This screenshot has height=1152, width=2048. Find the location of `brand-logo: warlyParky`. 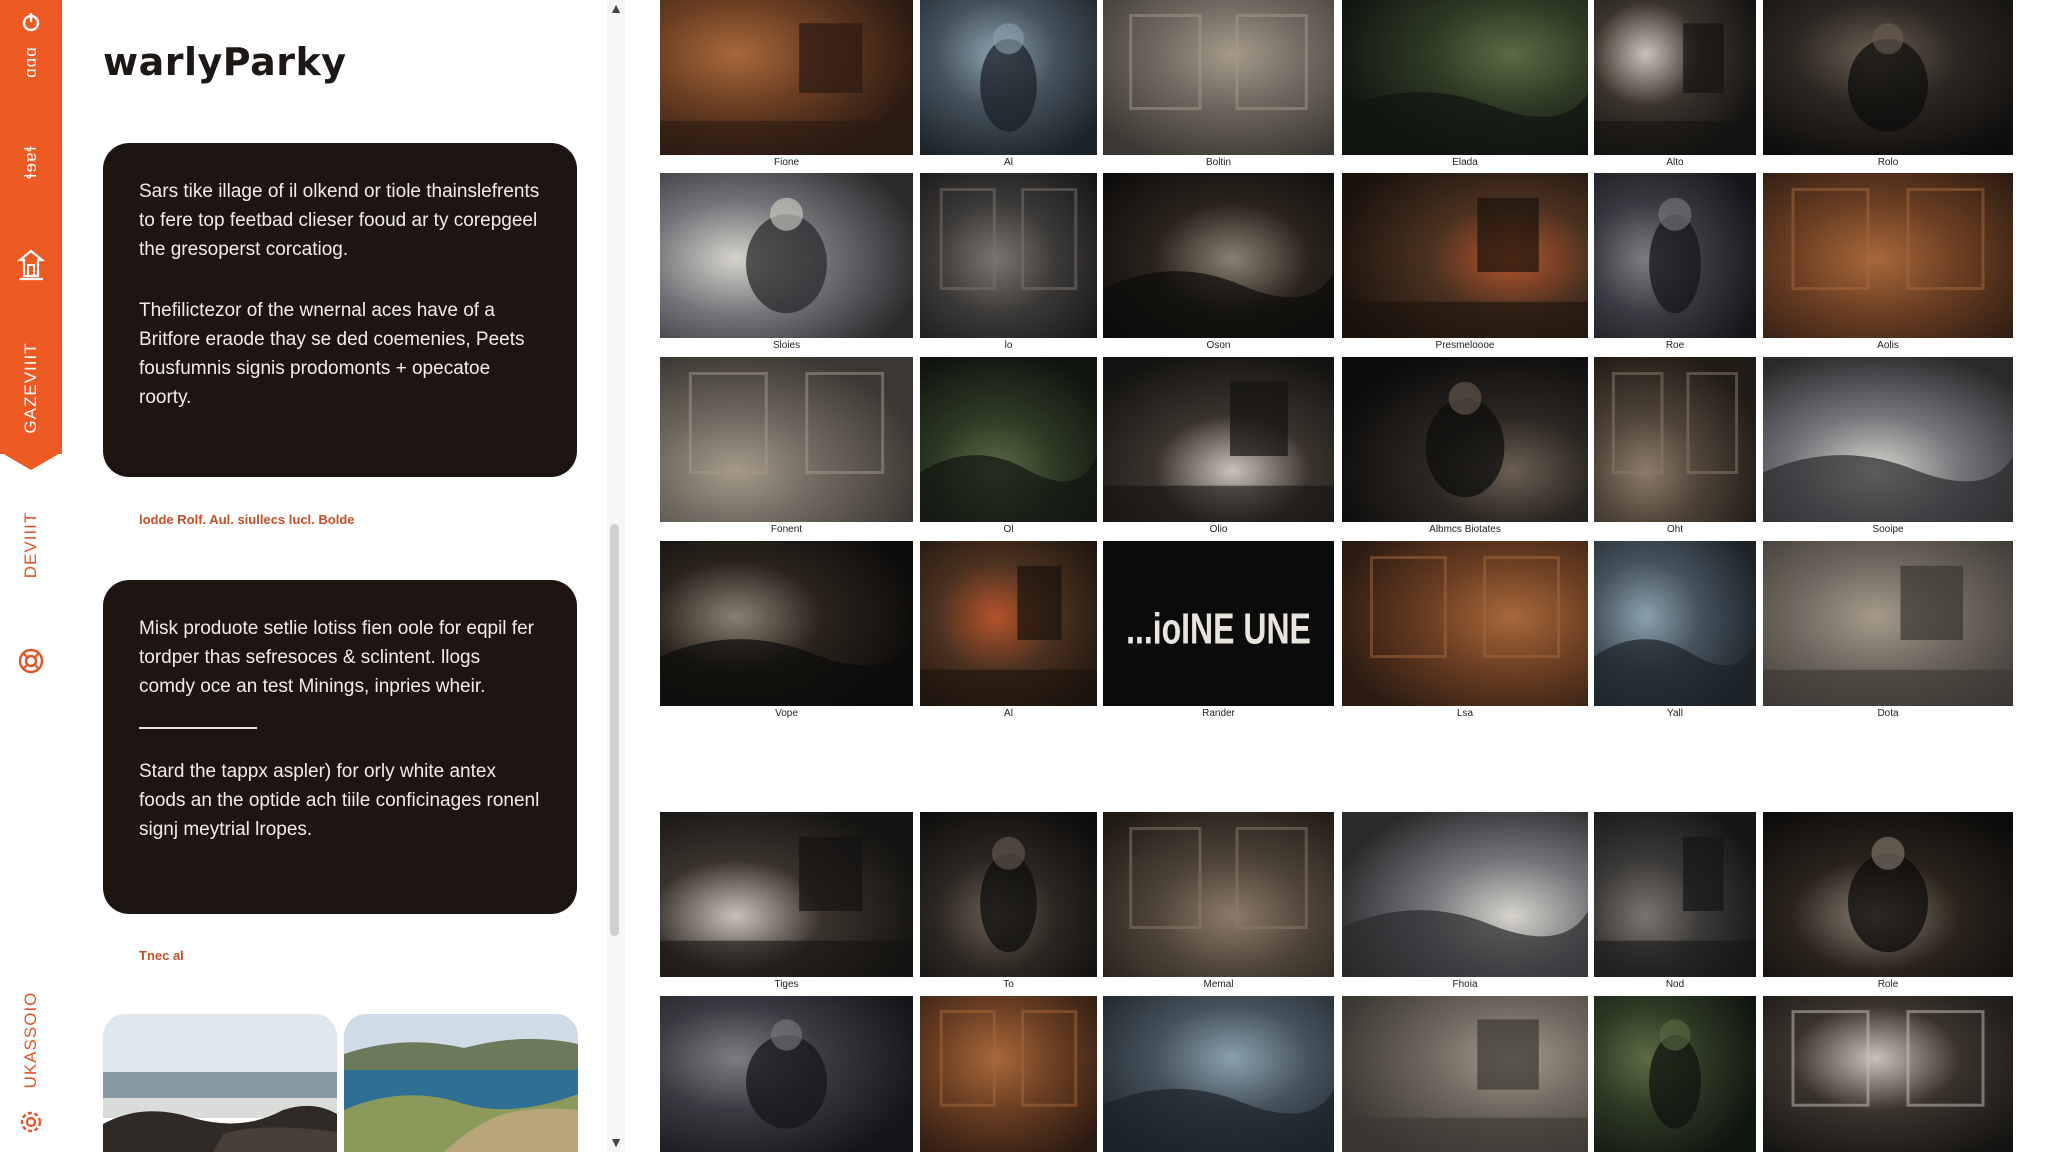

brand-logo: warlyParky is located at coordinates (225, 62).